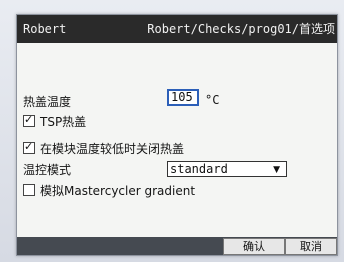  What do you see at coordinates (183, 97) in the screenshot?
I see `lid-temp-input: 105` at bounding box center [183, 97].